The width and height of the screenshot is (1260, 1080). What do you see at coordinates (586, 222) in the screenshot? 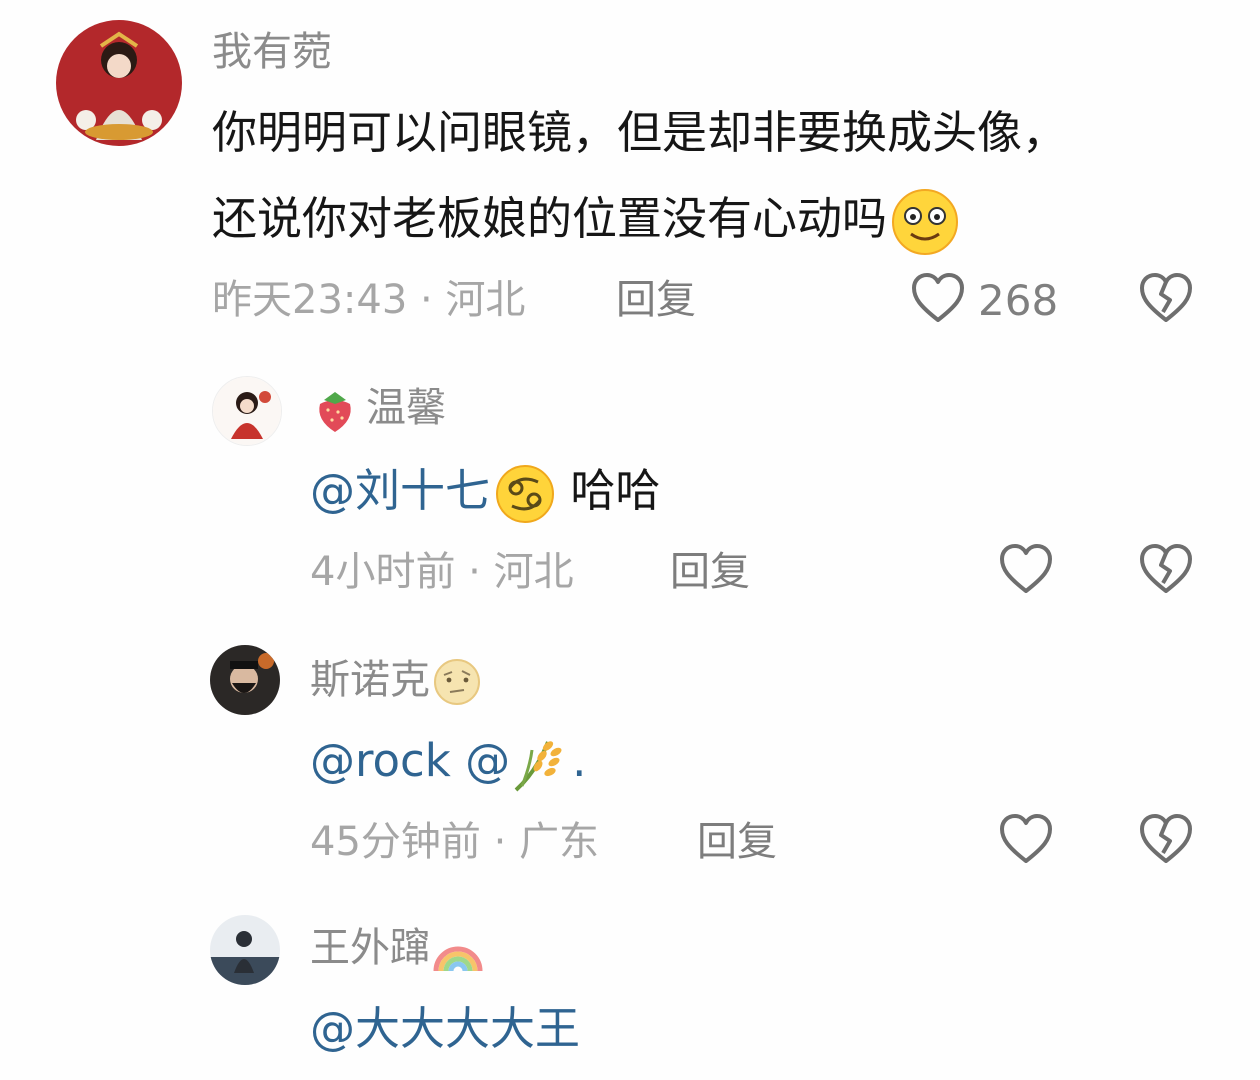
I see `comment-text-line-2: 还说你对老板娘的位置没有心动吗` at bounding box center [586, 222].